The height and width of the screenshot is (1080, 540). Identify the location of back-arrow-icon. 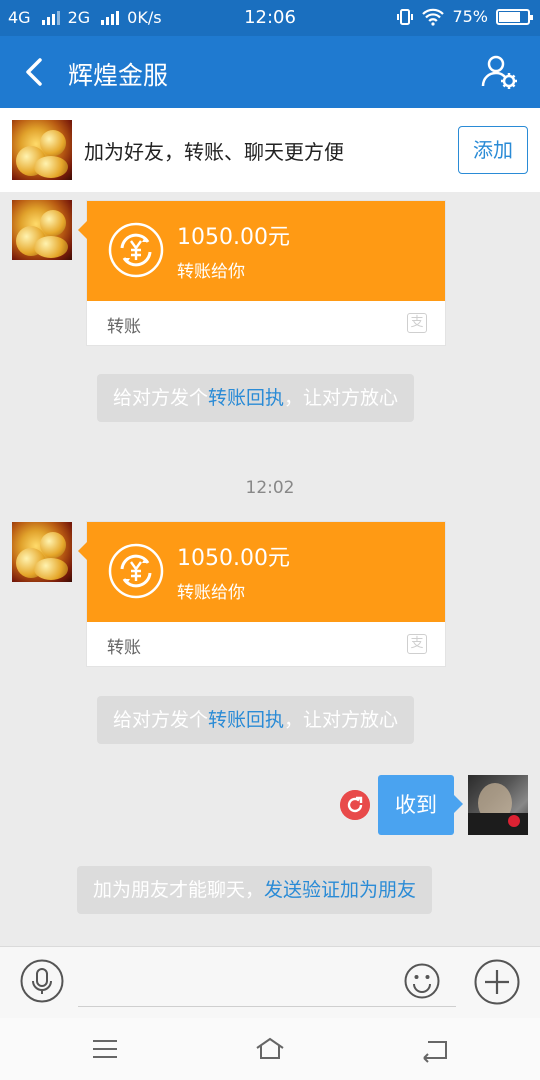
(36, 72).